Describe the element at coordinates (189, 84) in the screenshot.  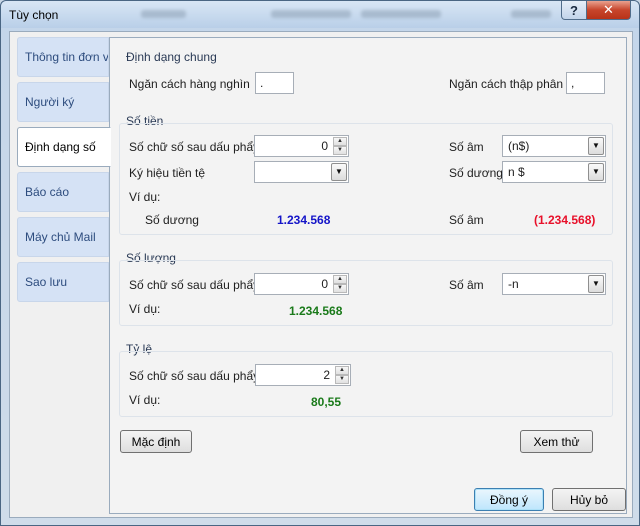
I see `thousand-separator-label: Ngăn cách hàng nghìn` at that location.